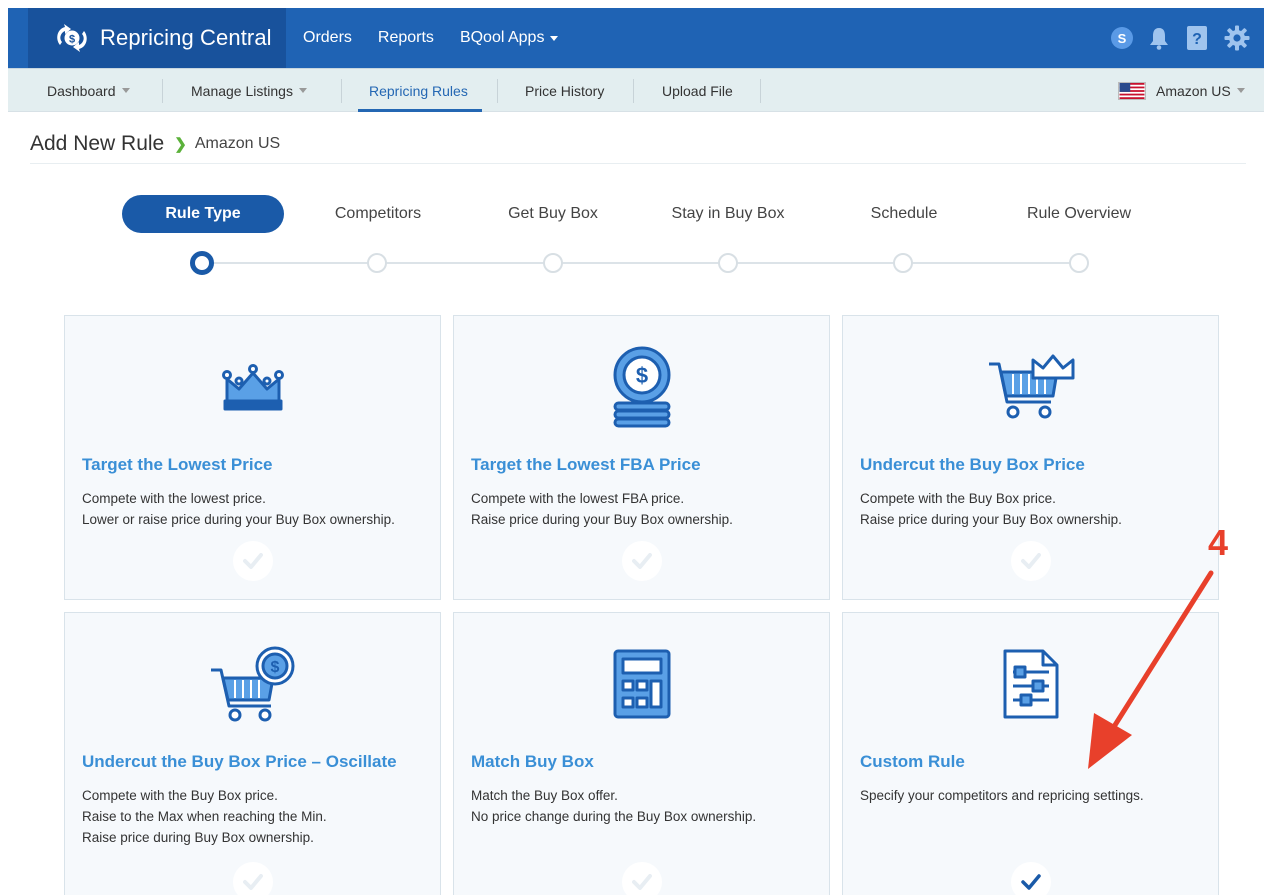  I want to click on step-get-buy-box: Get Buy Box, so click(553, 214).